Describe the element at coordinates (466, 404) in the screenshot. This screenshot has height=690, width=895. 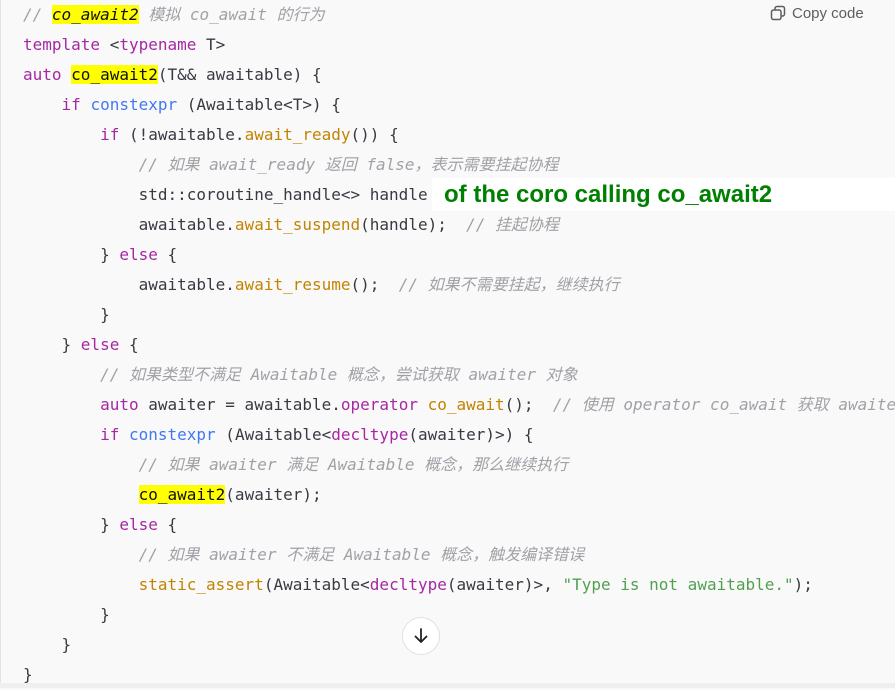
I see `code-token: co_await` at that location.